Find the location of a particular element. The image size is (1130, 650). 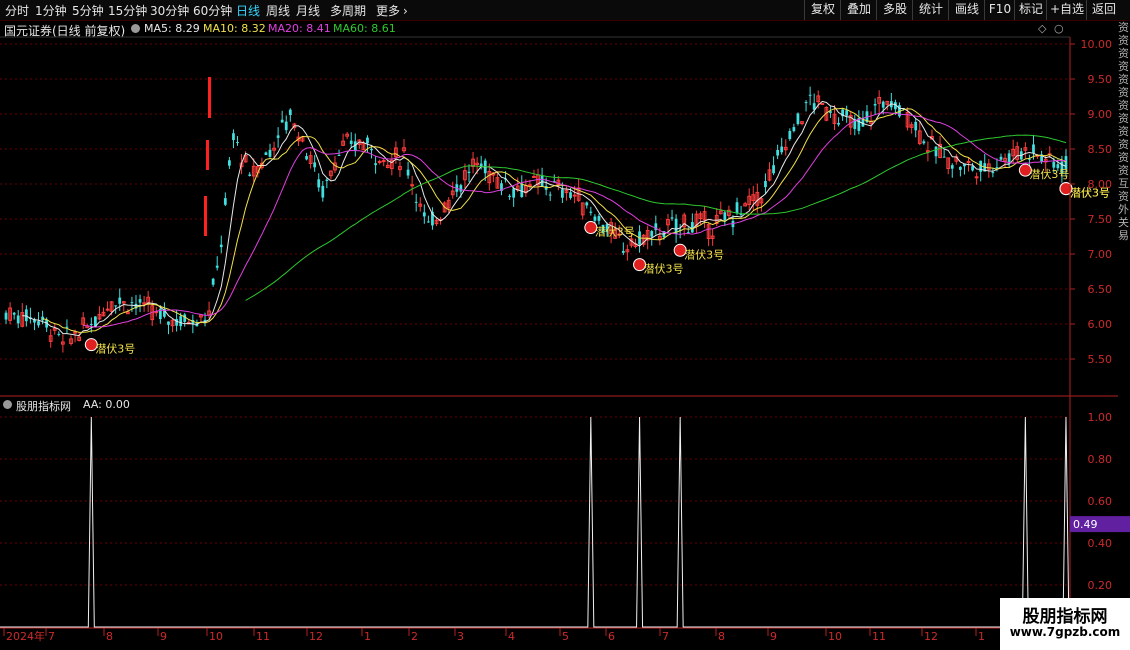

tab-1min: 1分钟 is located at coordinates (51, 10).